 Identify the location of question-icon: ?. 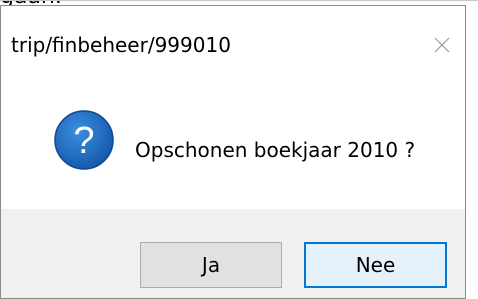
(84, 140).